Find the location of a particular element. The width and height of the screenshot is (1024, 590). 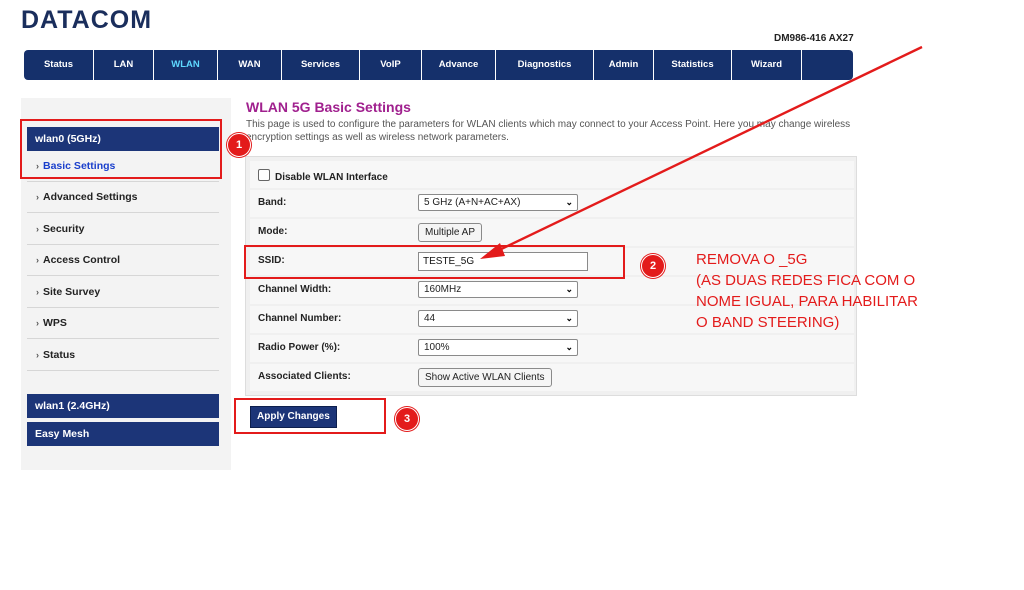

annotation-line-1: REMOVA O _5G is located at coordinates (752, 259).